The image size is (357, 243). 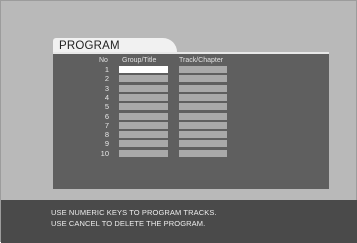 What do you see at coordinates (139, 60) in the screenshot?
I see `column-header-group-title: Group/Title` at bounding box center [139, 60].